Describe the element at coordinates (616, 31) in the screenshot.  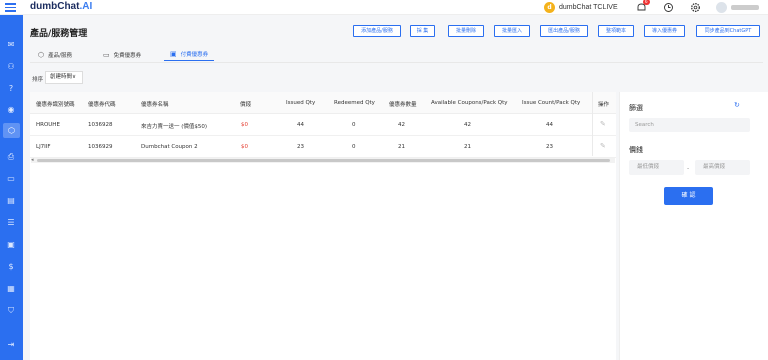
I see `template-button: 整項範本` at that location.